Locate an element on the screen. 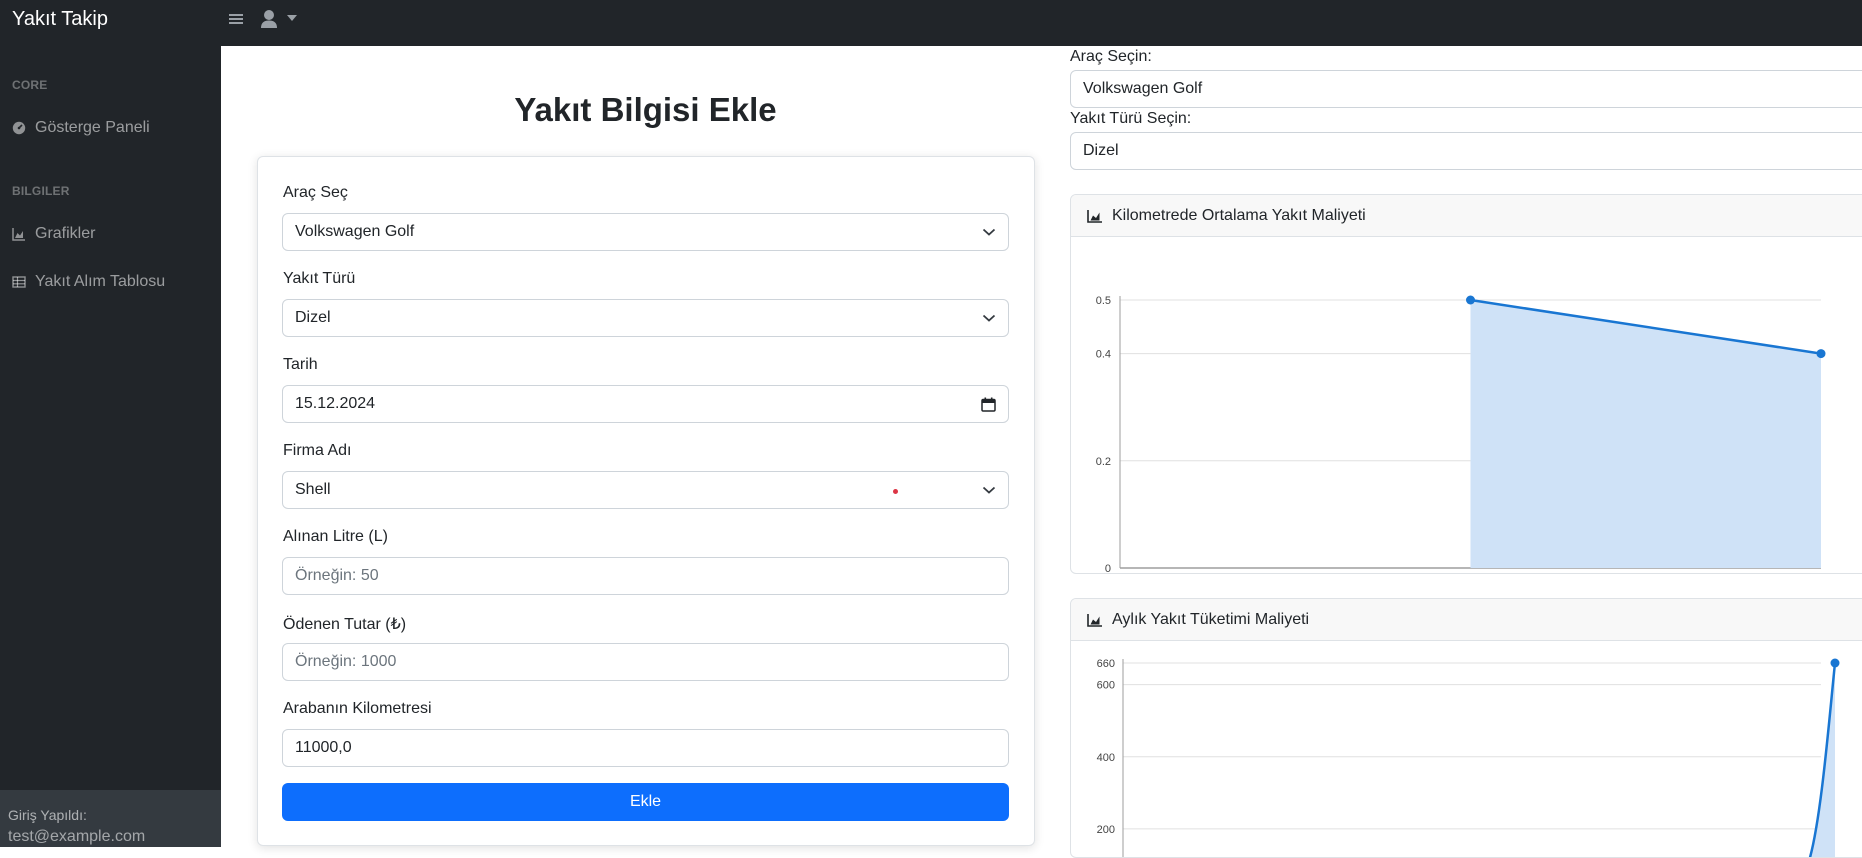 This screenshot has height=858, width=1862. sidebar-item-dashboard: Gösterge Paneli is located at coordinates (81, 128).